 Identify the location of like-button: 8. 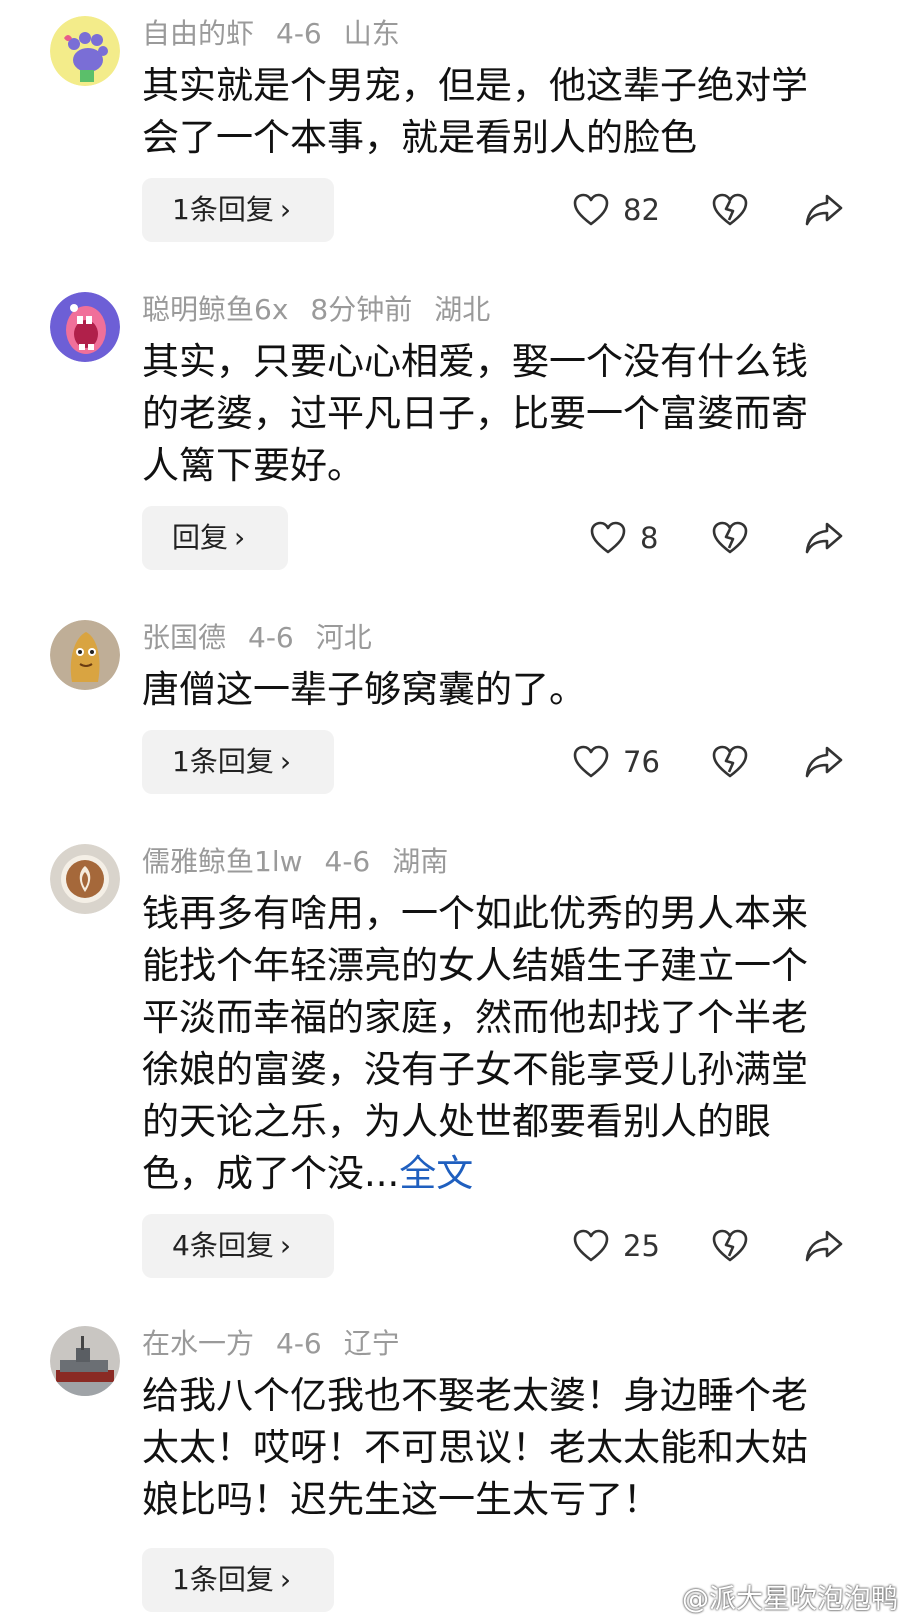
(624, 538).